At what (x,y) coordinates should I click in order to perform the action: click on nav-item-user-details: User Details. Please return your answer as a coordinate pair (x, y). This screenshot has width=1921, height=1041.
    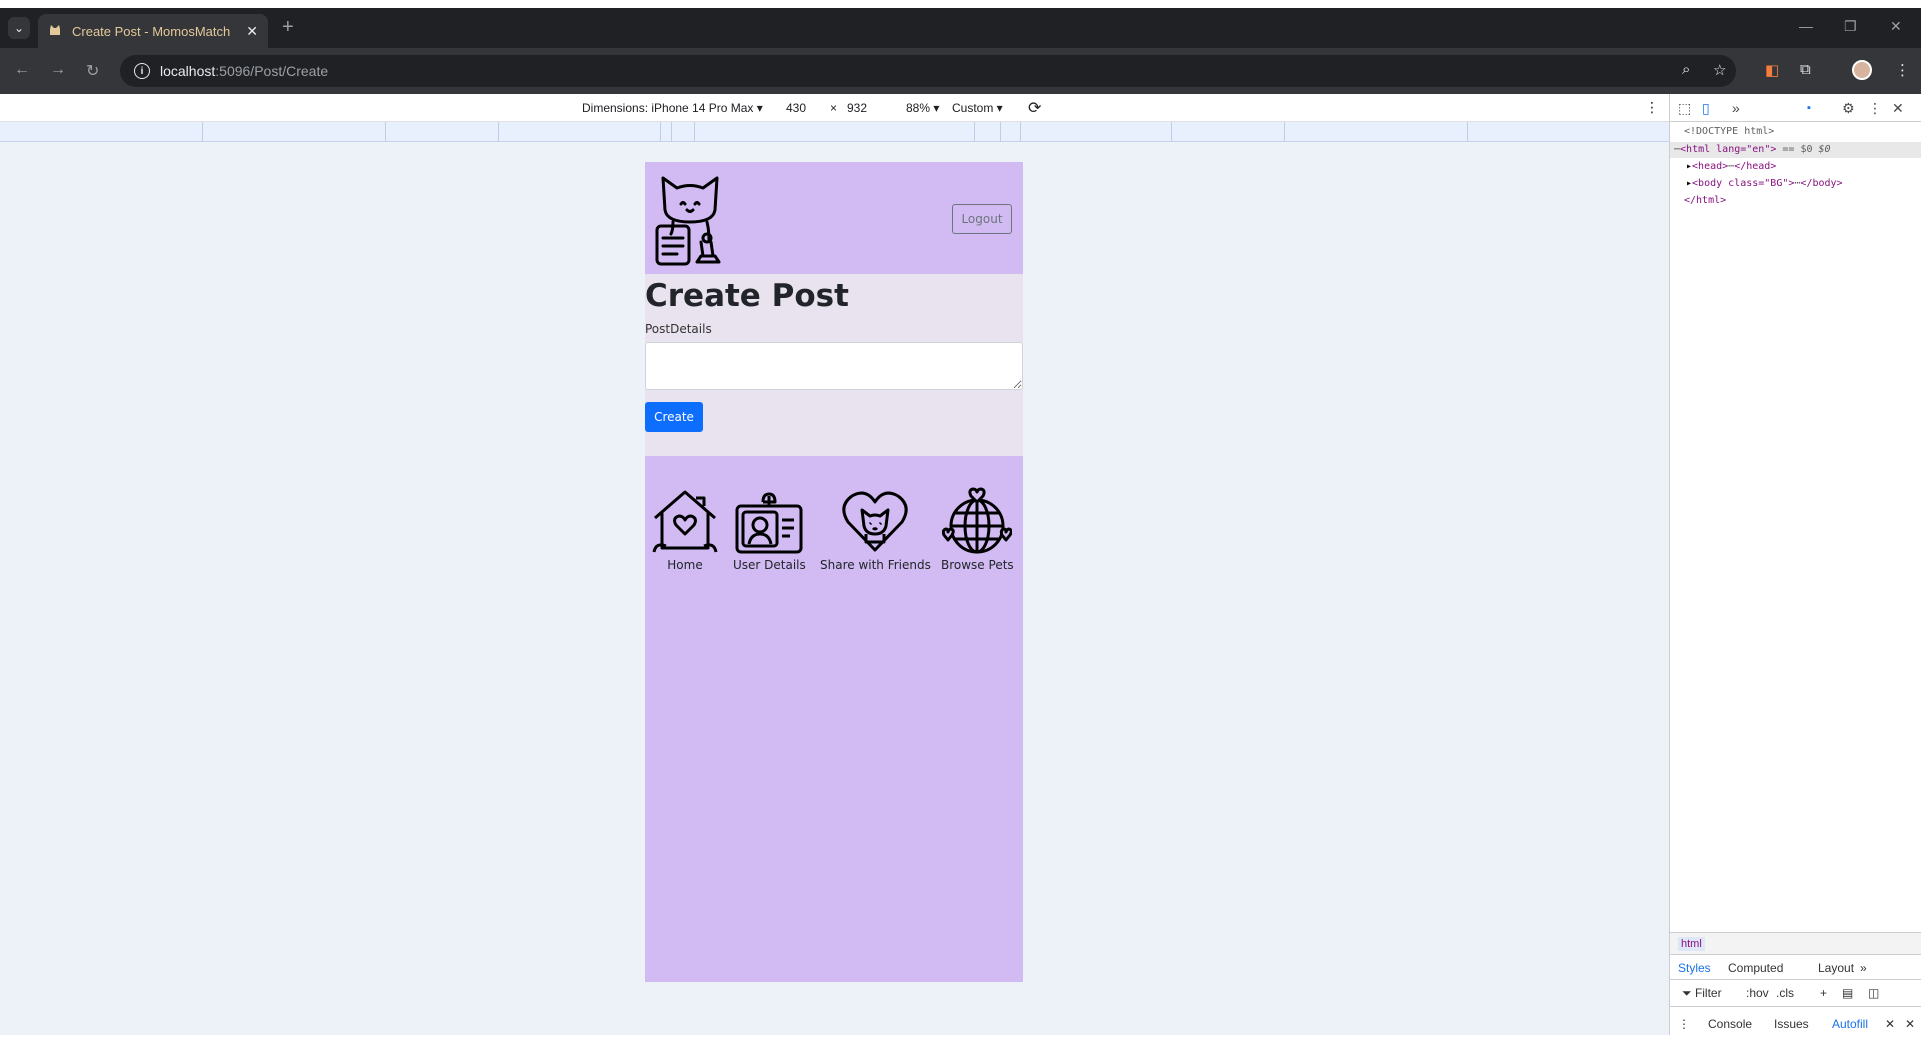
    Looking at the image, I should click on (769, 529).